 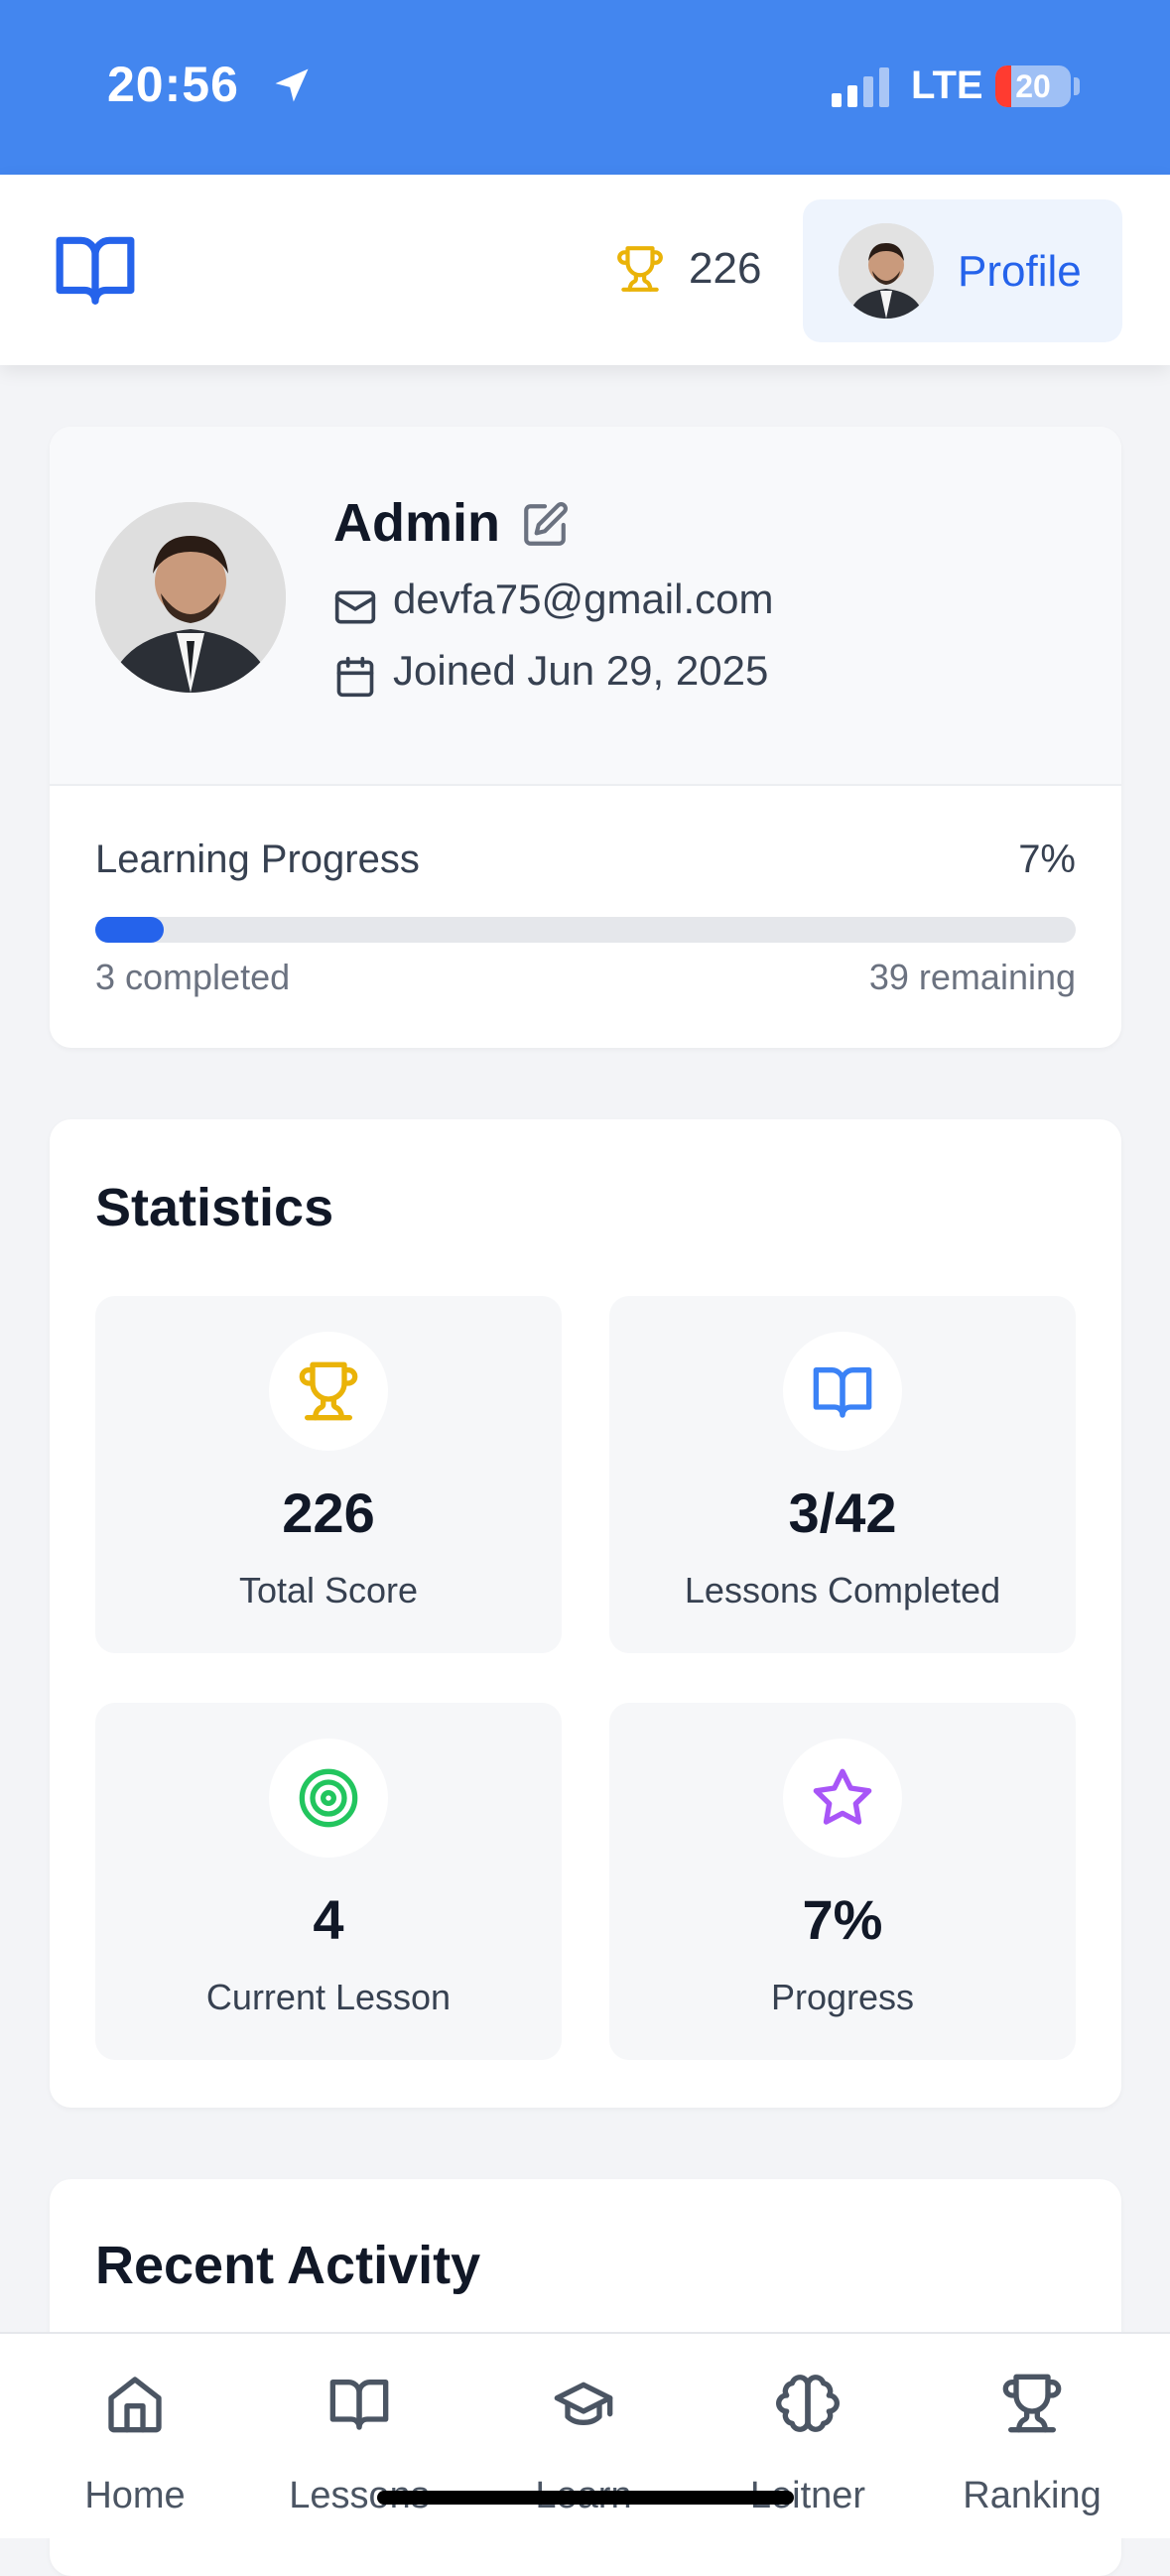 What do you see at coordinates (947, 86) in the screenshot?
I see `network-type: LTE` at bounding box center [947, 86].